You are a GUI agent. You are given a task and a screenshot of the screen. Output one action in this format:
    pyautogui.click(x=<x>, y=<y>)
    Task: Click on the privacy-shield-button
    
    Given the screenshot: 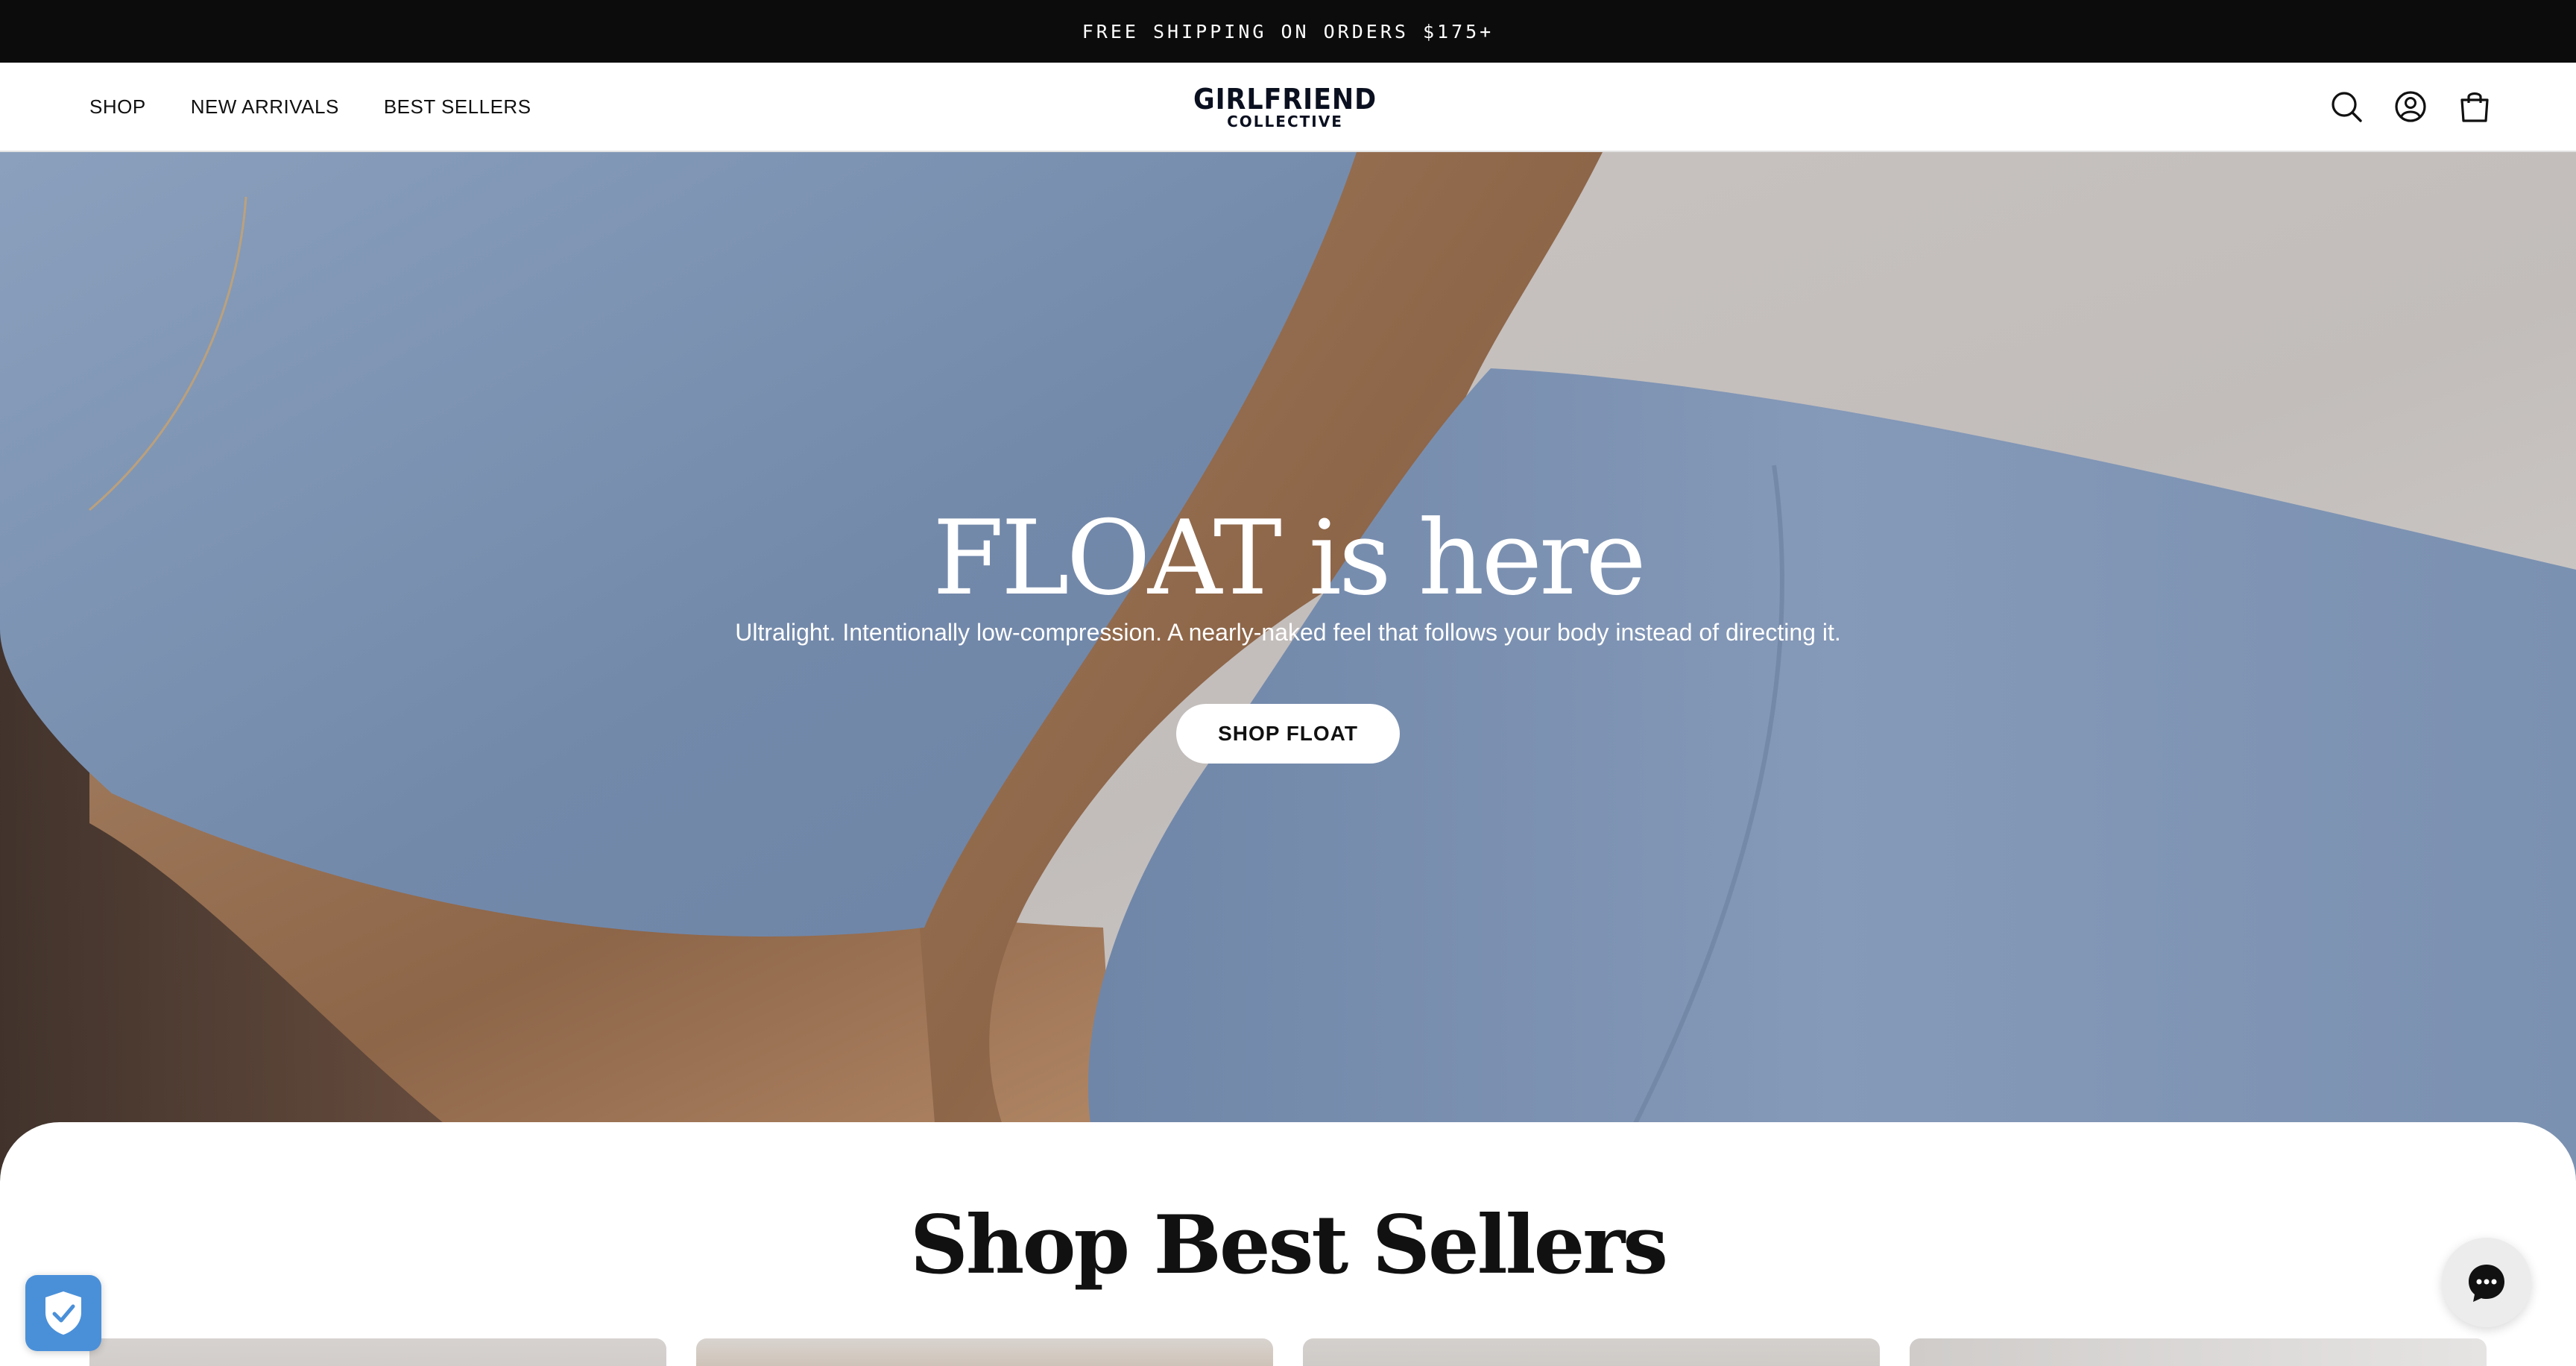 What is the action you would take?
    pyautogui.click(x=63, y=1313)
    